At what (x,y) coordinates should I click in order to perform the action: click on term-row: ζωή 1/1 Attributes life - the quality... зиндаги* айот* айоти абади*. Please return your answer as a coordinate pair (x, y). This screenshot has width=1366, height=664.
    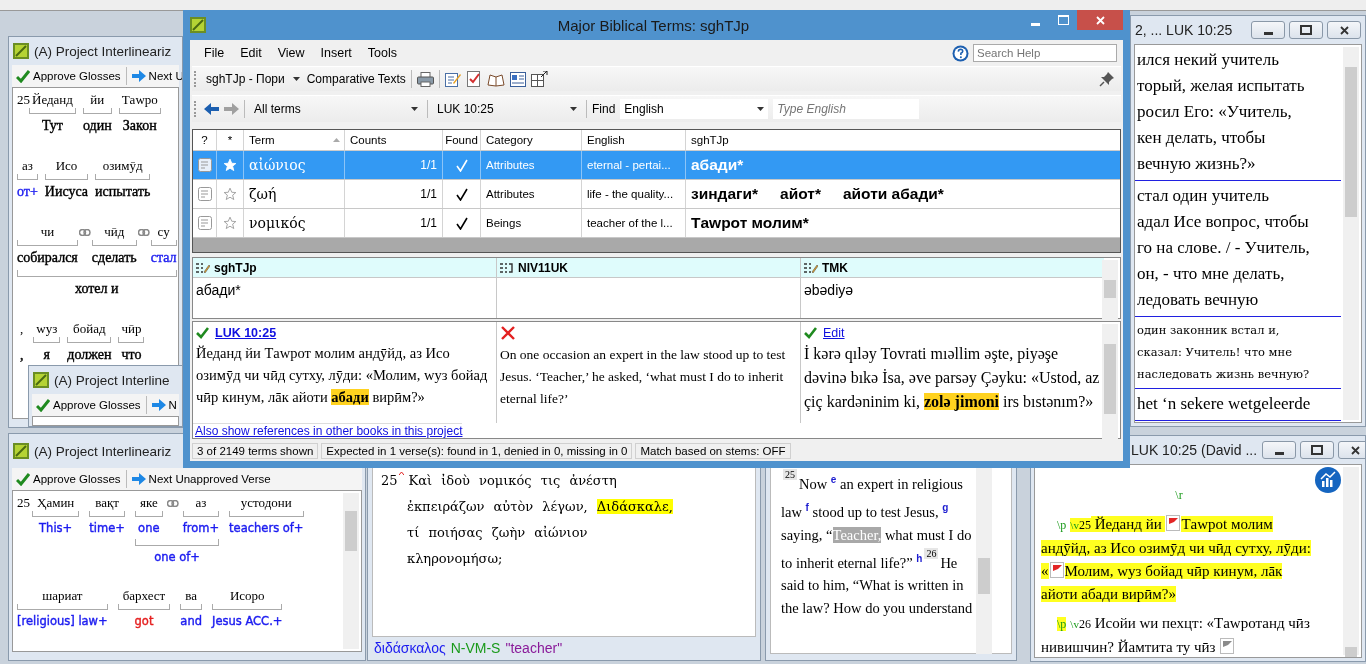
    Looking at the image, I should click on (656, 194).